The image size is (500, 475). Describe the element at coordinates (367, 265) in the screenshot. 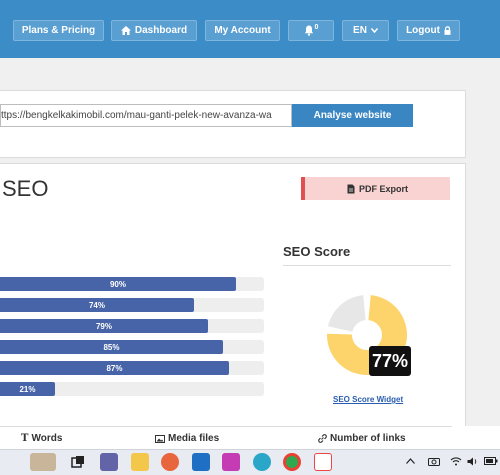

I see `seo-score-divider` at that location.